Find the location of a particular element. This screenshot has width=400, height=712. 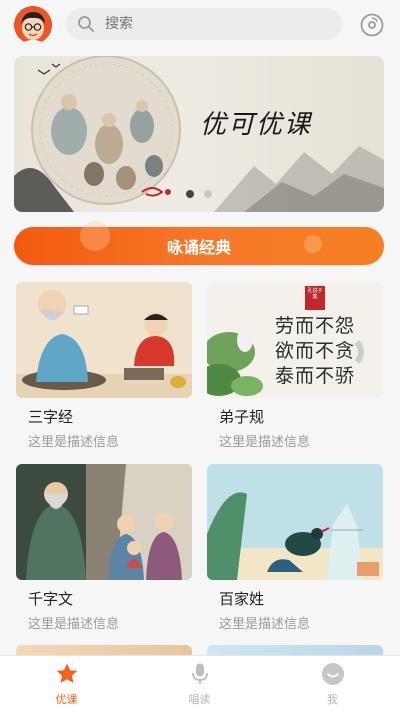

tab-label: 唱读 is located at coordinates (199, 699).